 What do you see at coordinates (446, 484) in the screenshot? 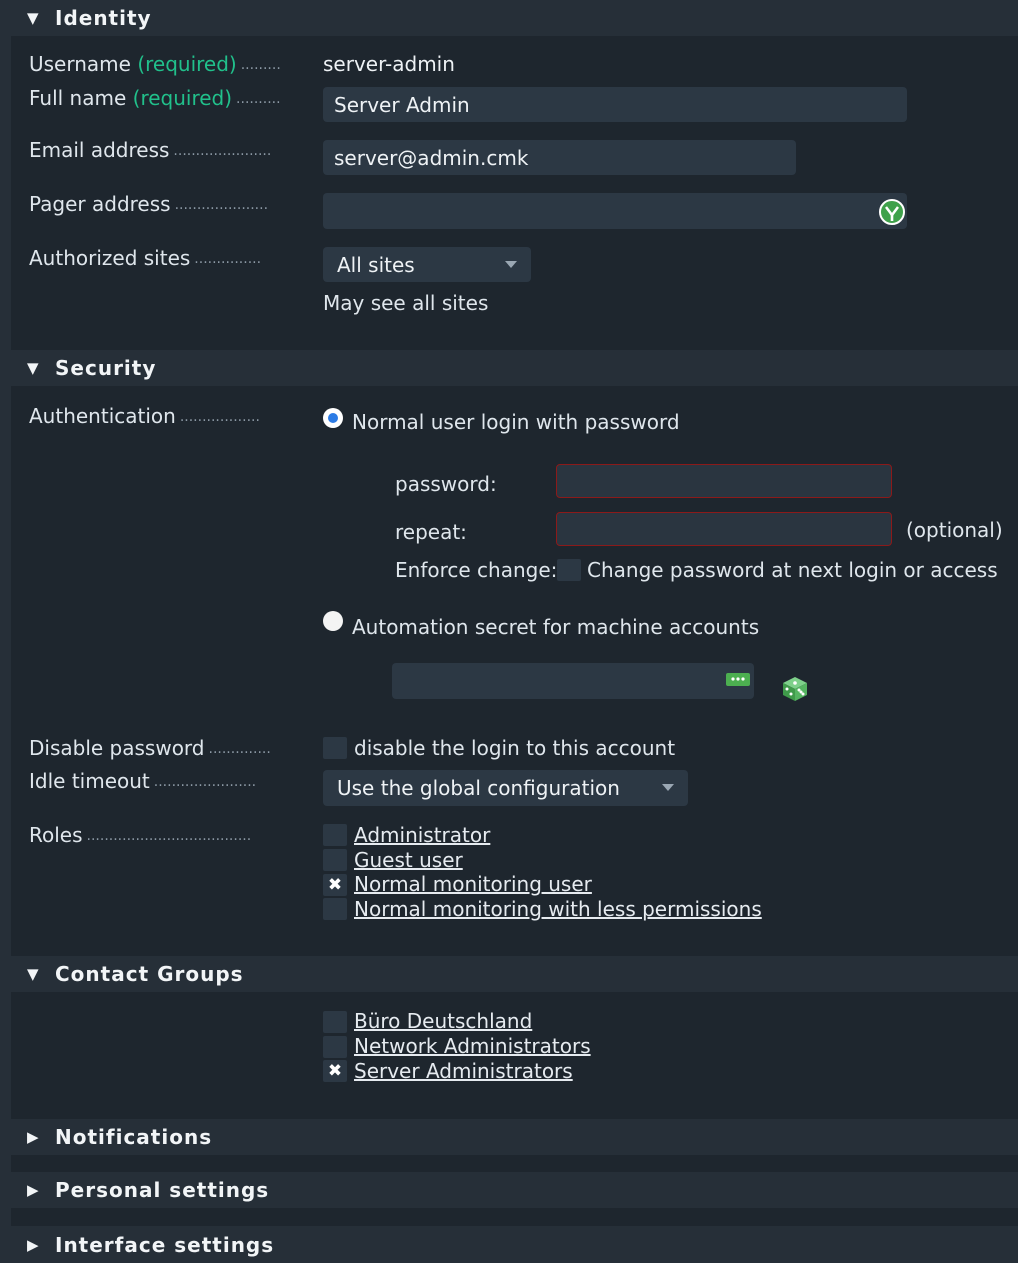
I see `password-label: password:` at bounding box center [446, 484].